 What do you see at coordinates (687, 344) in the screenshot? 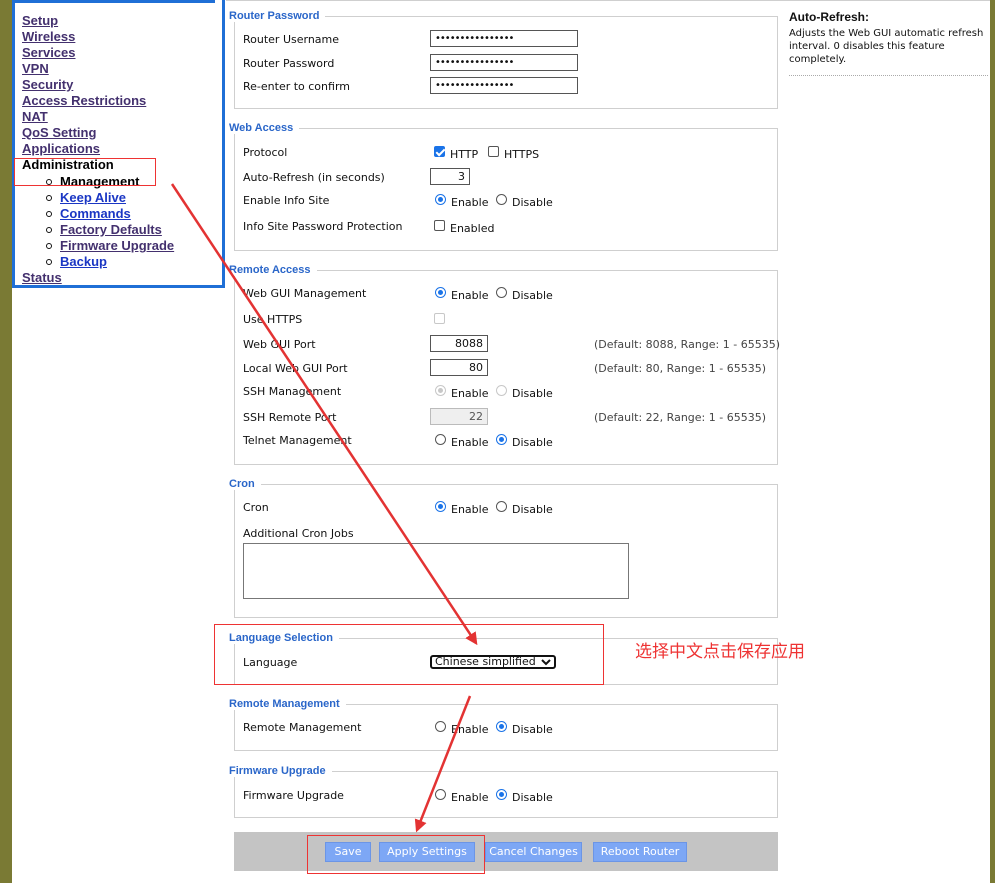
I see `webgui-port-hint: (Default: 8088, Range: 1 - 65535)` at bounding box center [687, 344].